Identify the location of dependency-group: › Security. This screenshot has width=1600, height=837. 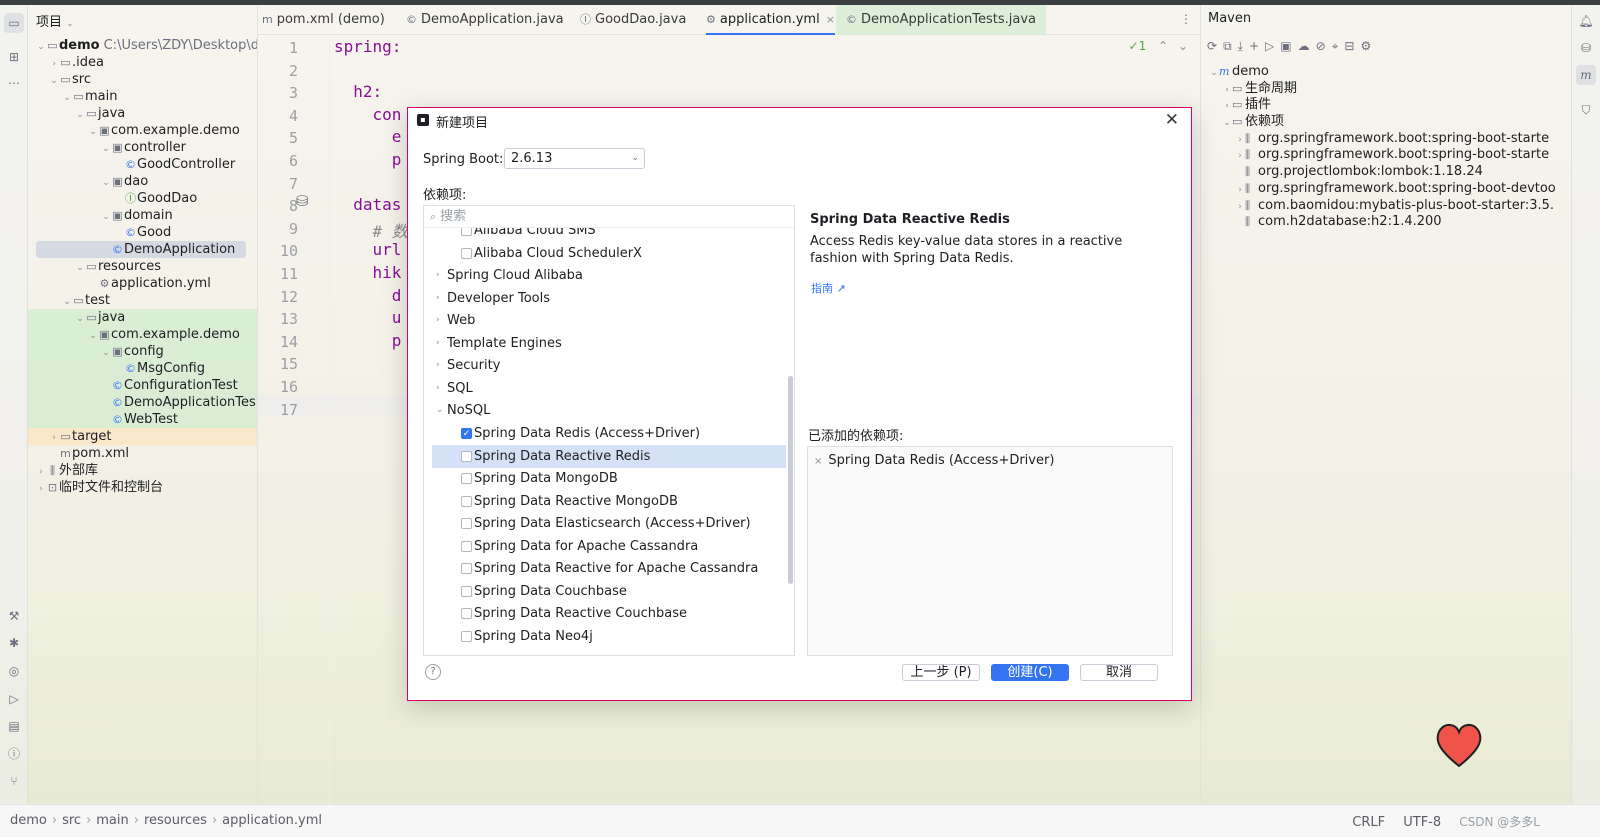
(605, 365).